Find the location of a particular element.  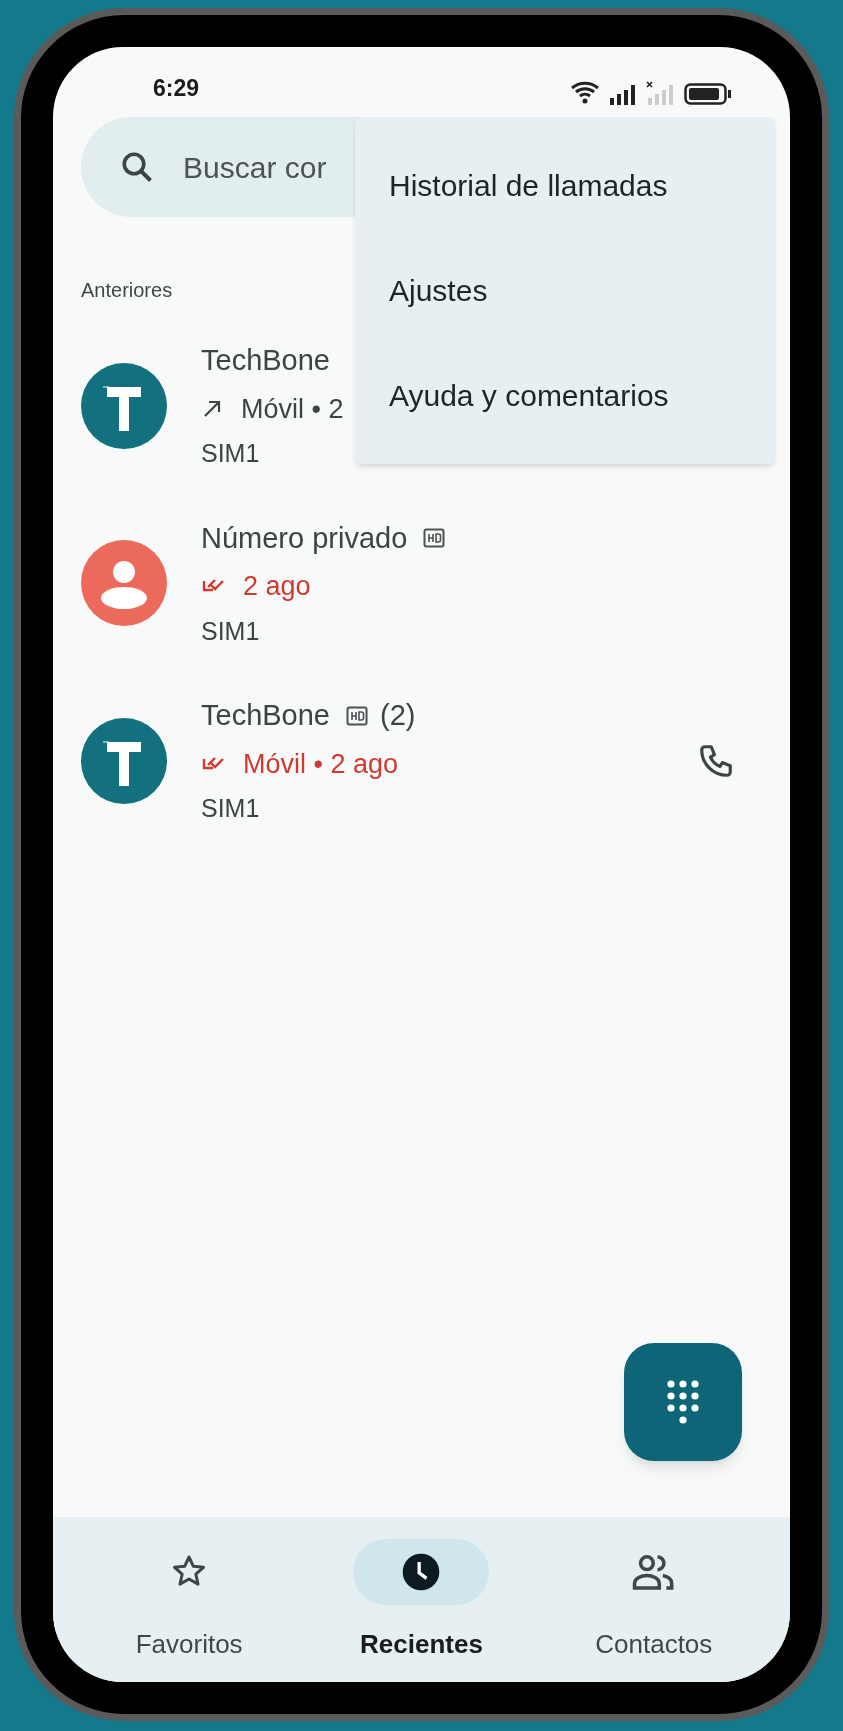

status-time: 6:29 is located at coordinates (176, 88).